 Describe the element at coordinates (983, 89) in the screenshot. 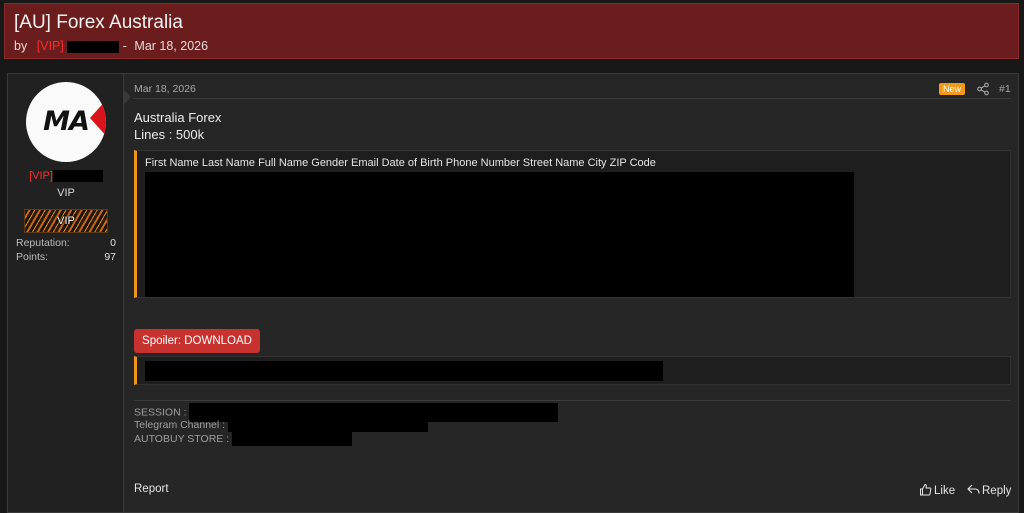

I see `share-icon` at that location.